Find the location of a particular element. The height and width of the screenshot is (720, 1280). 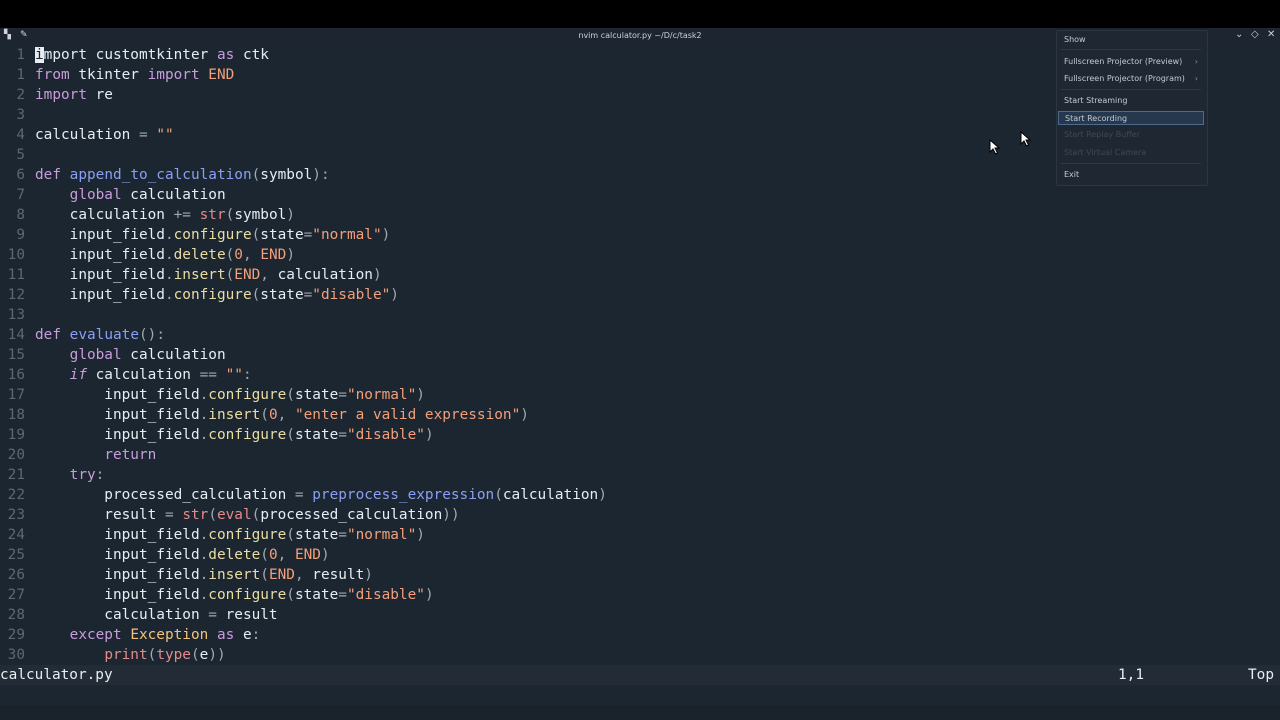

line-number: 10 is located at coordinates (16, 255).